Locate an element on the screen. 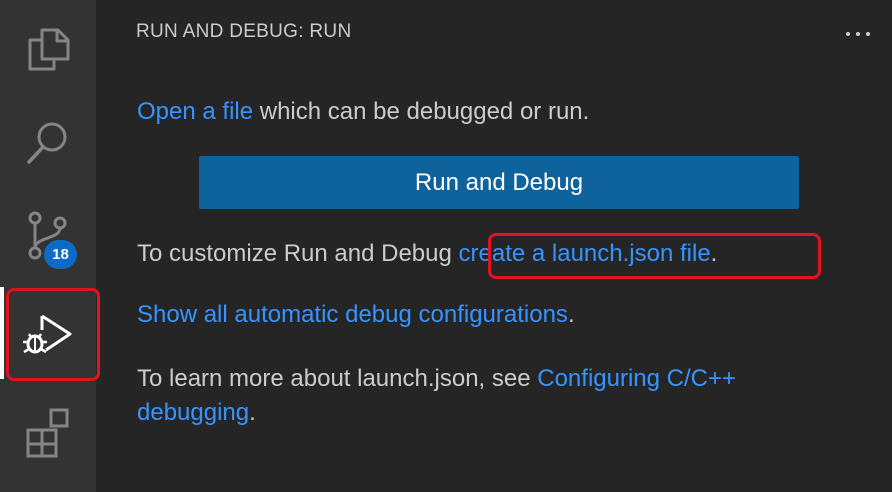  show-all-message: Show all automatic debug configurations. is located at coordinates (356, 315).